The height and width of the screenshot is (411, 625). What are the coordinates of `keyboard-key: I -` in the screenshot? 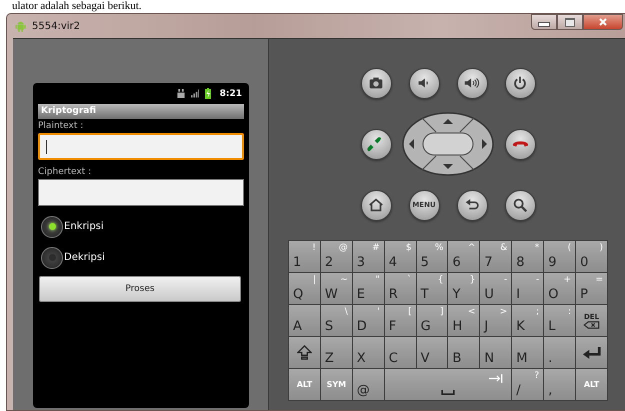 It's located at (528, 288).